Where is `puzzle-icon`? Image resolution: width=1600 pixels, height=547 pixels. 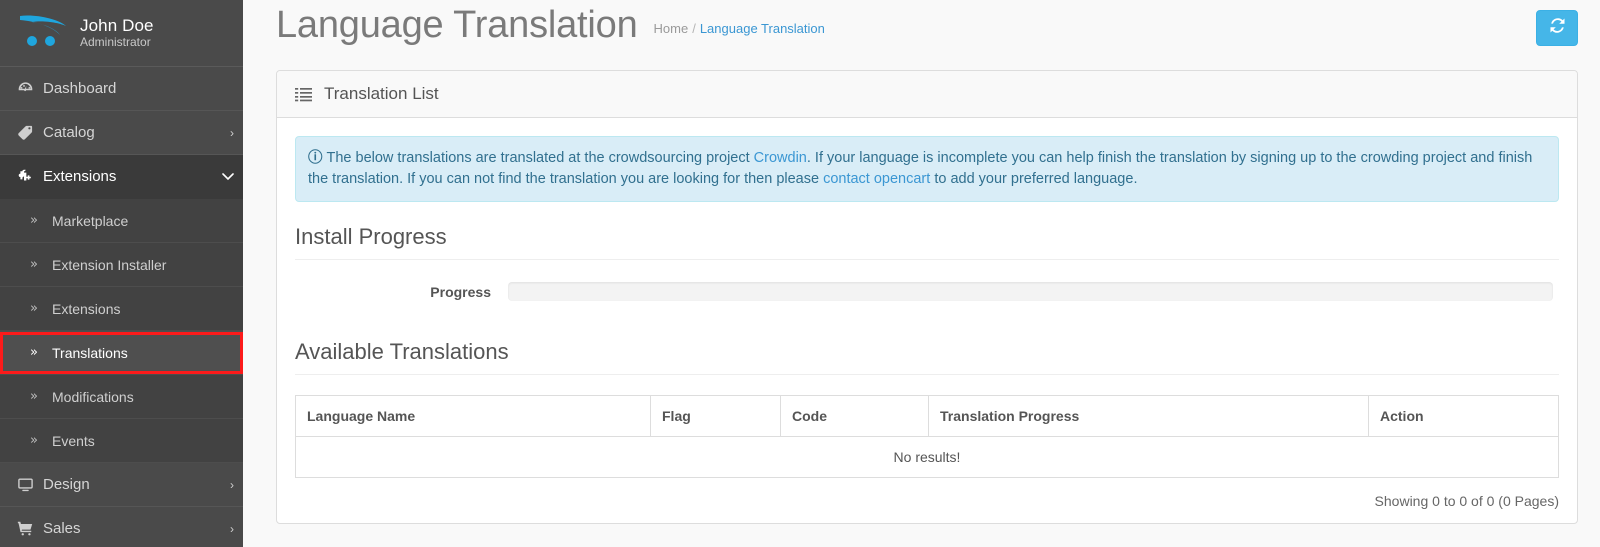 puzzle-icon is located at coordinates (30, 176).